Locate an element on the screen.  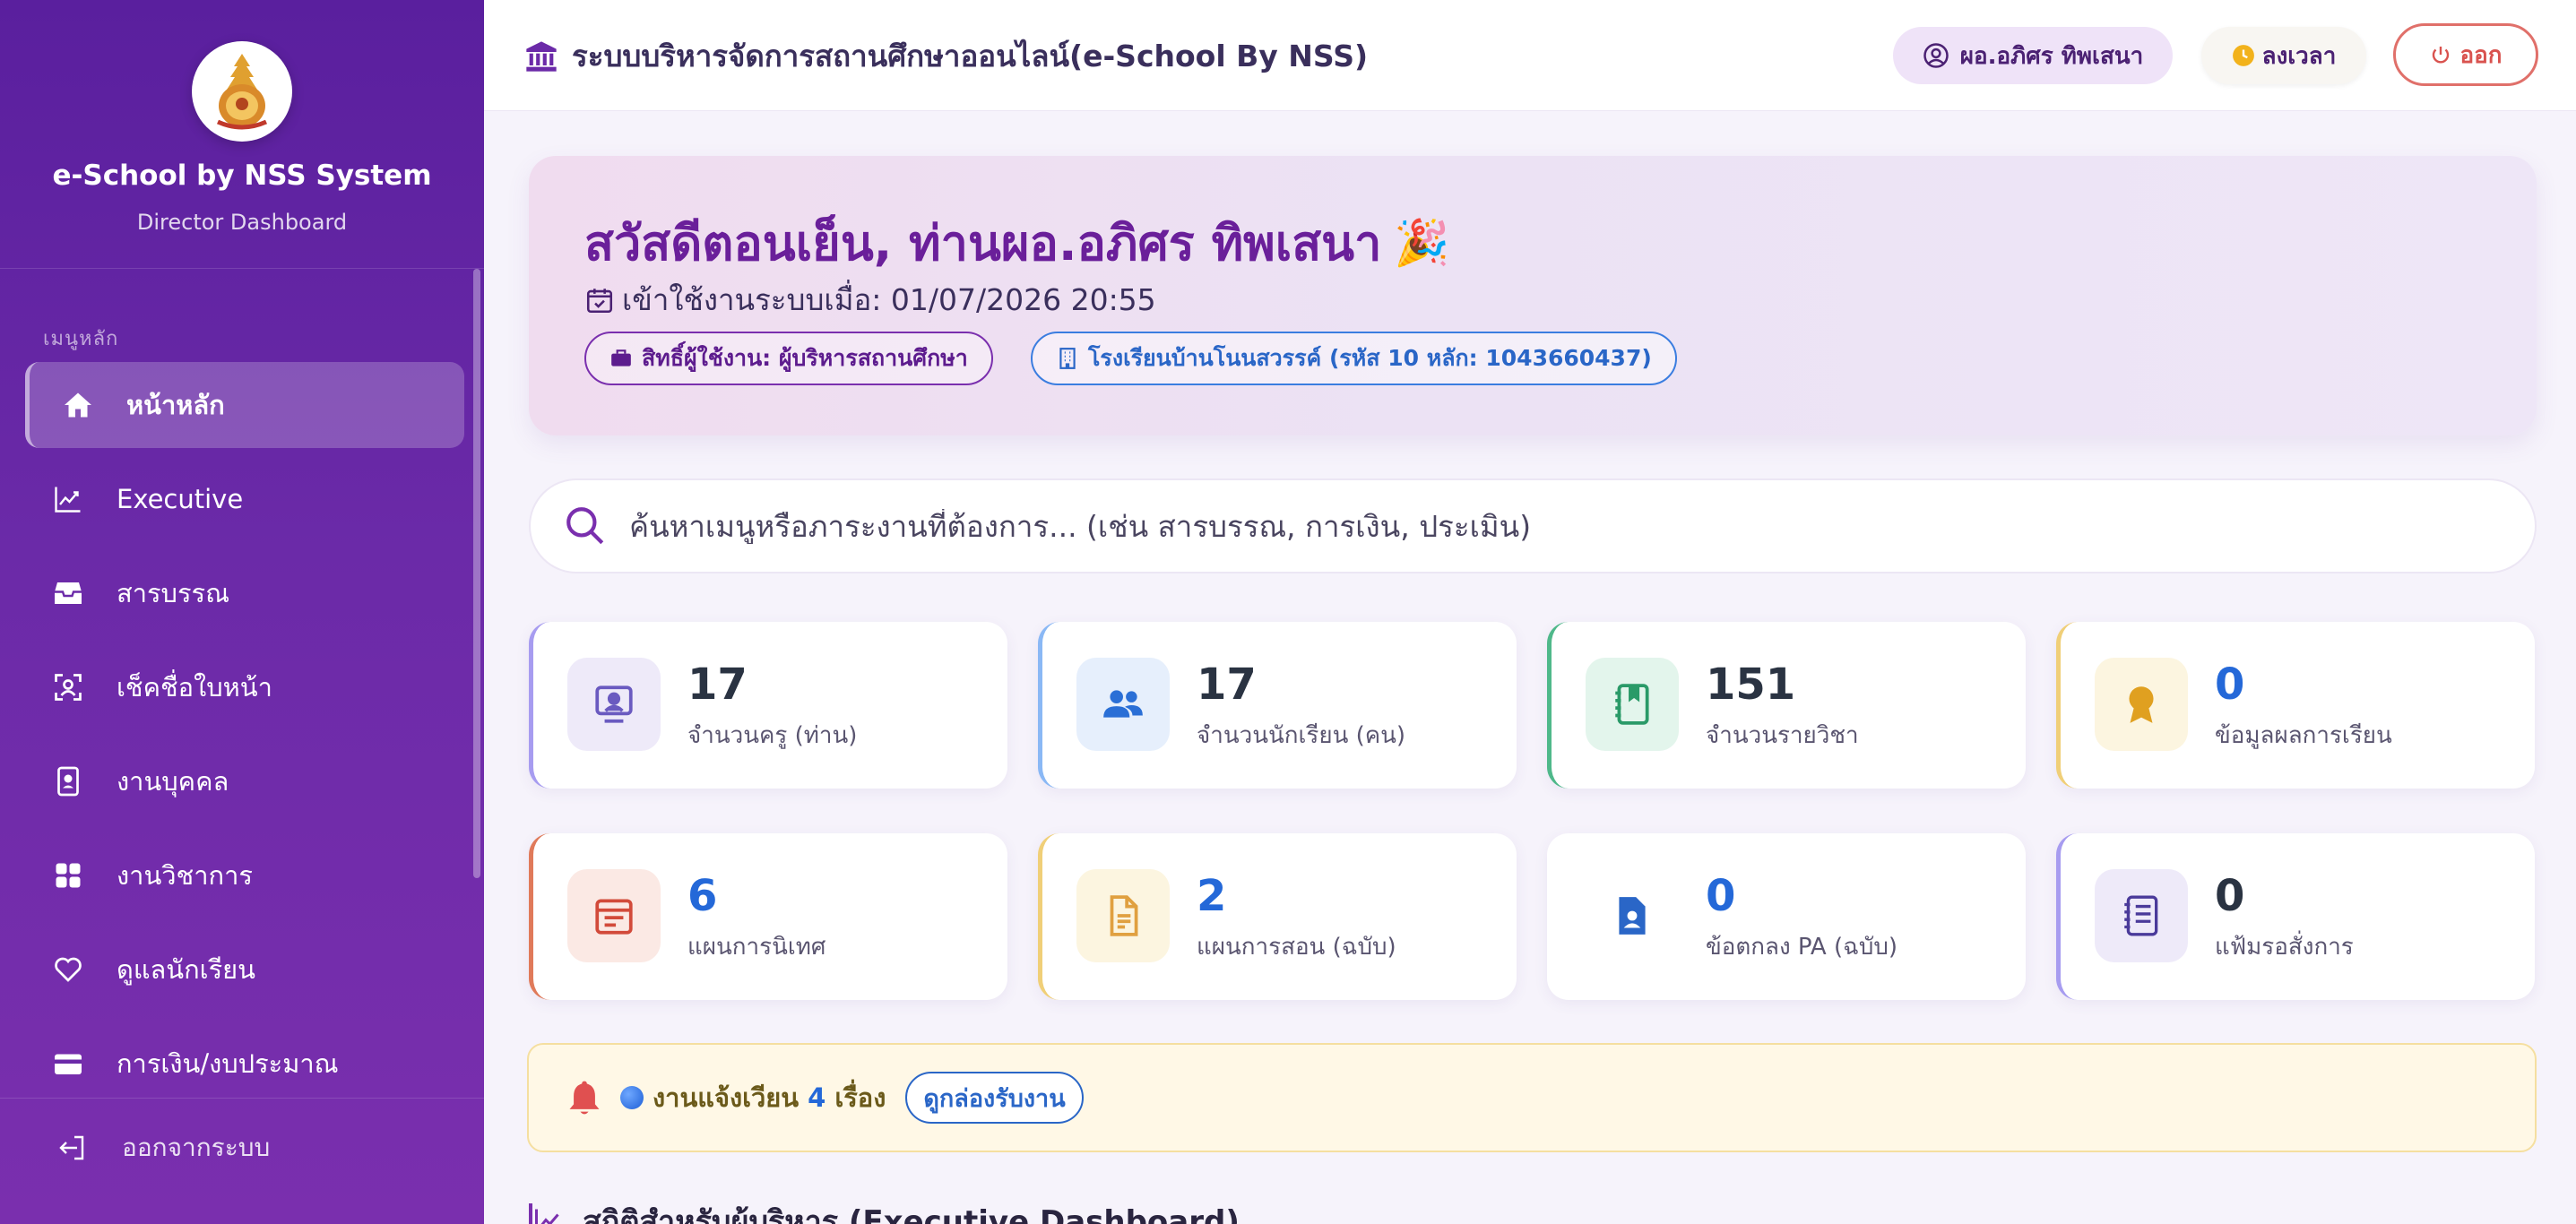
clock-in-button: ลงเวลา is located at coordinates (2283, 55).